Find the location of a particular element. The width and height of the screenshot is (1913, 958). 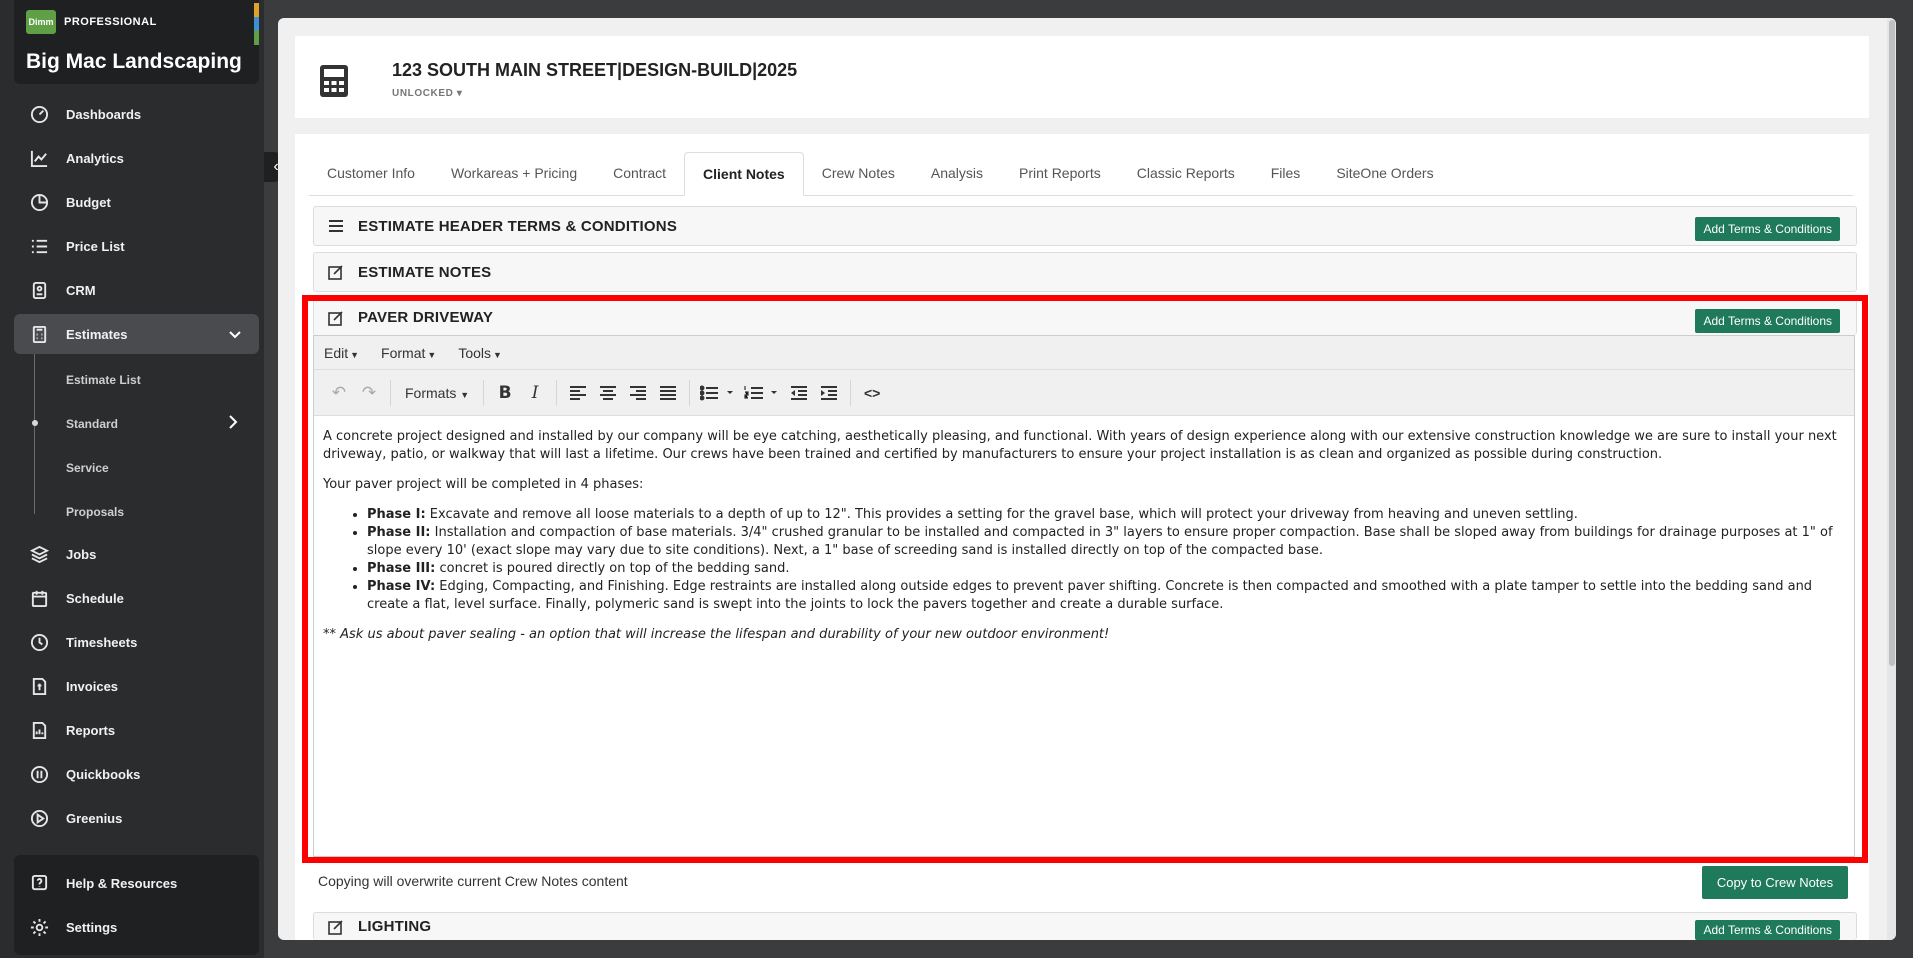

sidebar-item-estimates: Estimates is located at coordinates (136, 334).